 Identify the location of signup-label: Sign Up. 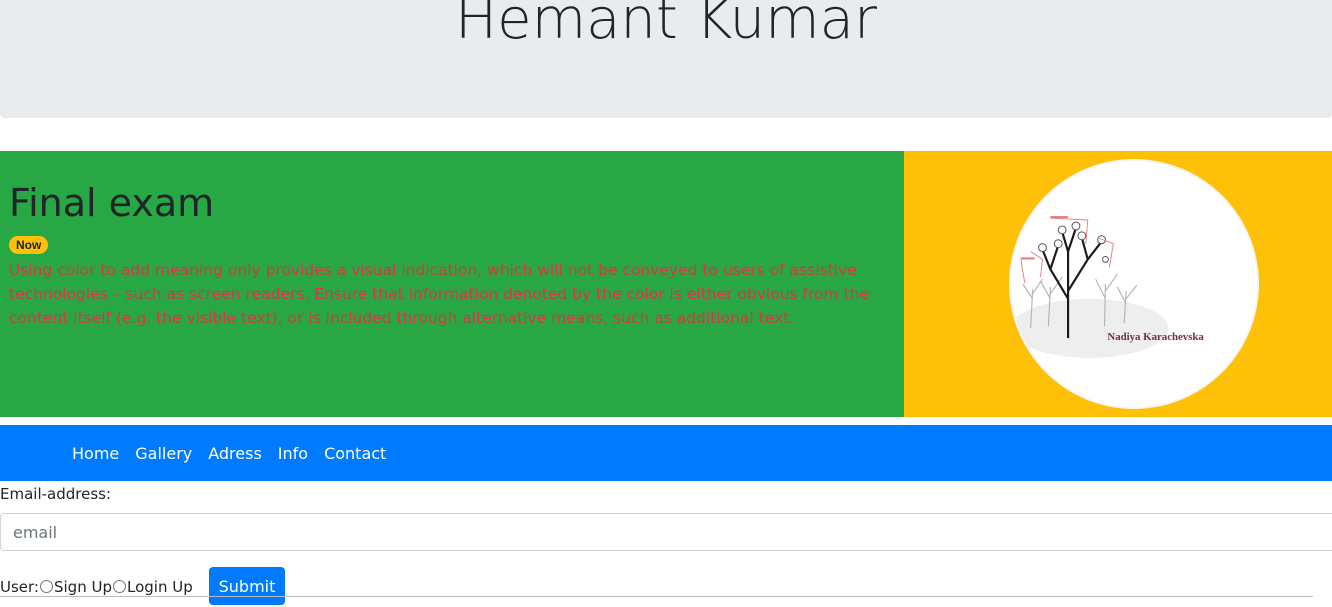
(82, 587).